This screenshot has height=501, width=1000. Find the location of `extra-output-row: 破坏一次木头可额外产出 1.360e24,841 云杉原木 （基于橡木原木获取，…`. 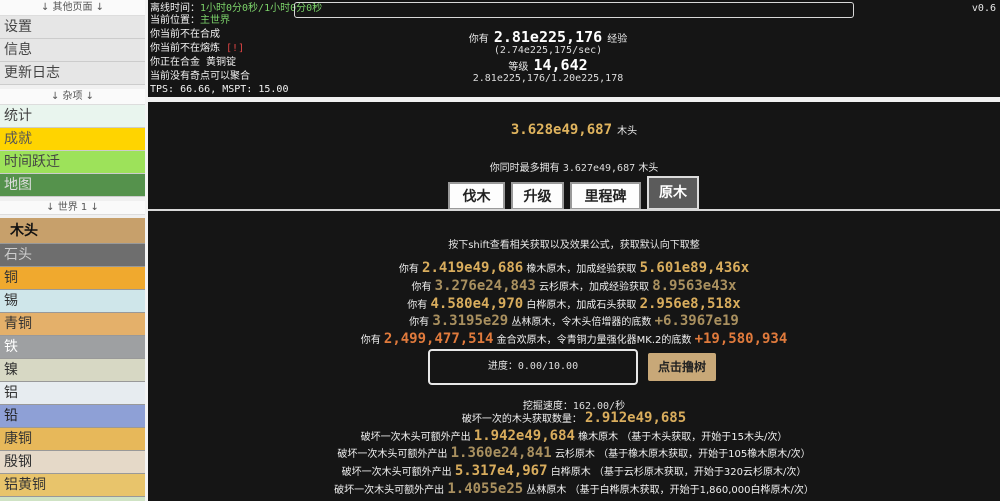

extra-output-row: 破坏一次木头可额外产出 1.360e24,841 云杉原木 （基于橡木原木获取，… is located at coordinates (574, 453).